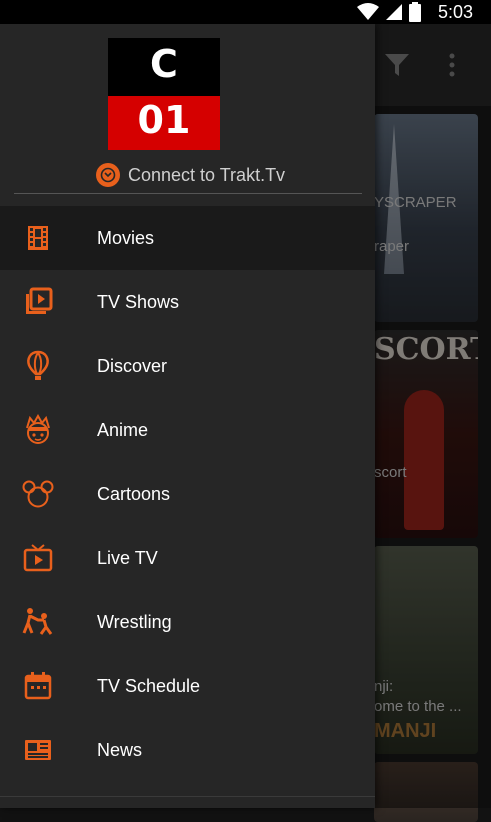 This screenshot has width=491, height=822. I want to click on news-icon, so click(38, 750).